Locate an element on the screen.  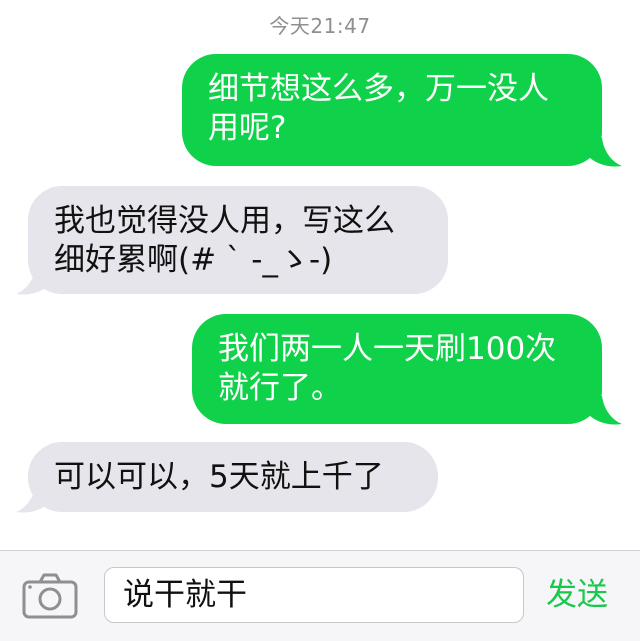
outgoing-message-bubble: 我们两一人一天刷100次 就行了。 is located at coordinates (397, 369).